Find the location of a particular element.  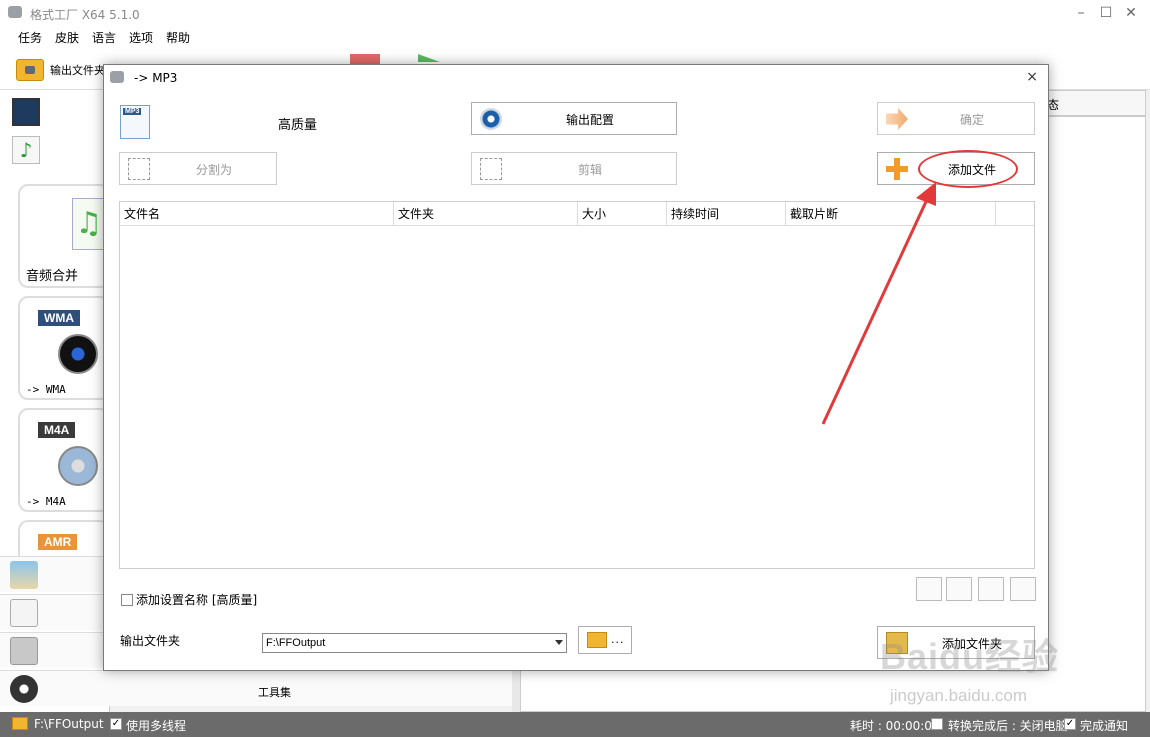

multithread-checkbox: ✓ is located at coordinates (116, 724).